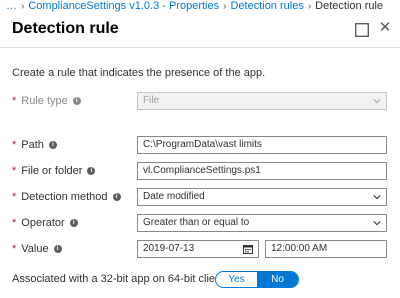 The height and width of the screenshot is (298, 400). What do you see at coordinates (266, 6) in the screenshot?
I see `breadcrumb-detection-rules-link: Detection rules` at bounding box center [266, 6].